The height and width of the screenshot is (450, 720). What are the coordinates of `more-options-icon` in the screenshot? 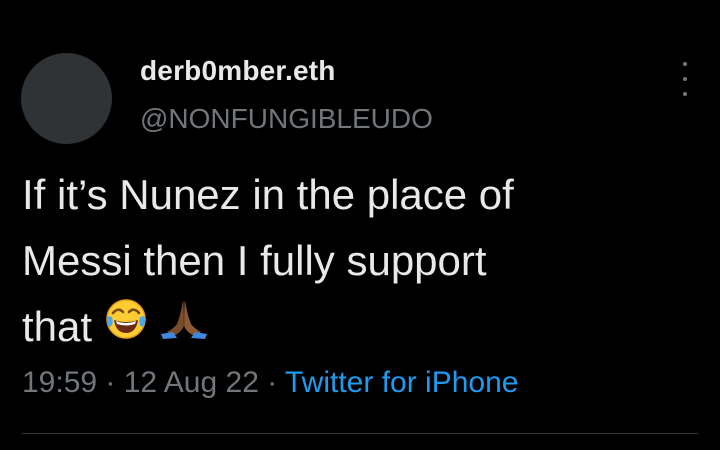 It's located at (685, 79).